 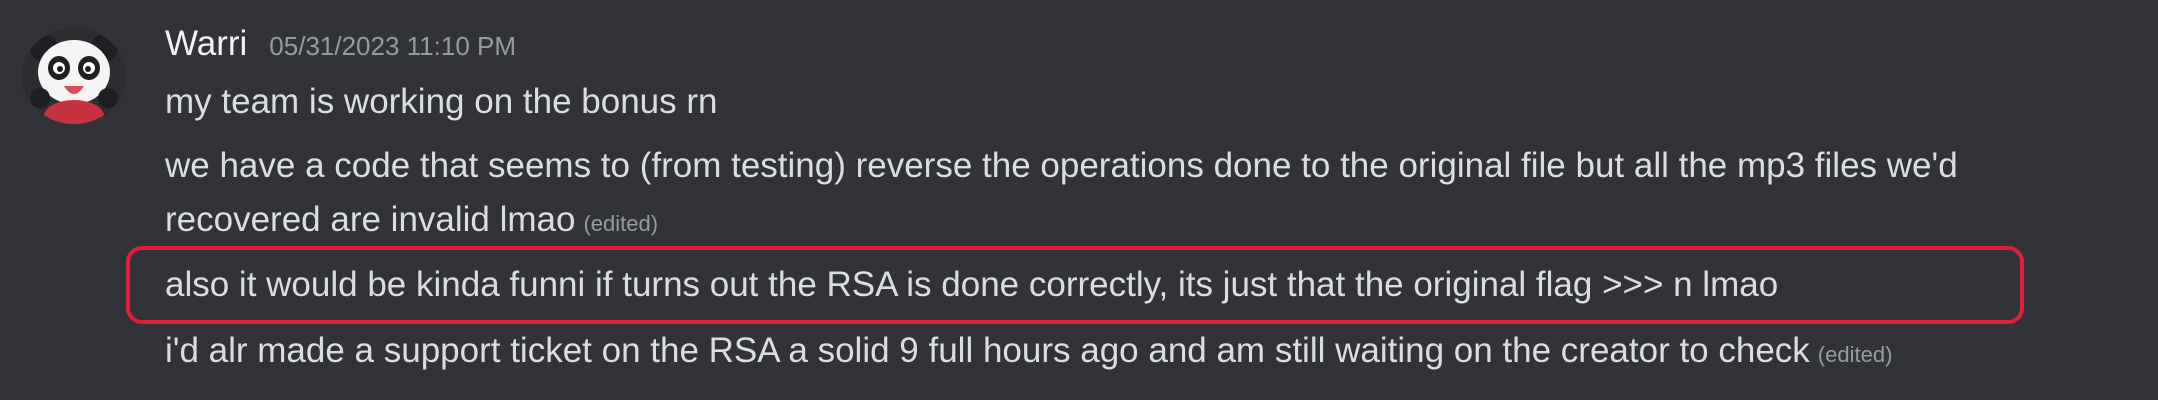 I want to click on panda-avatar-icon, so click(x=74, y=76).